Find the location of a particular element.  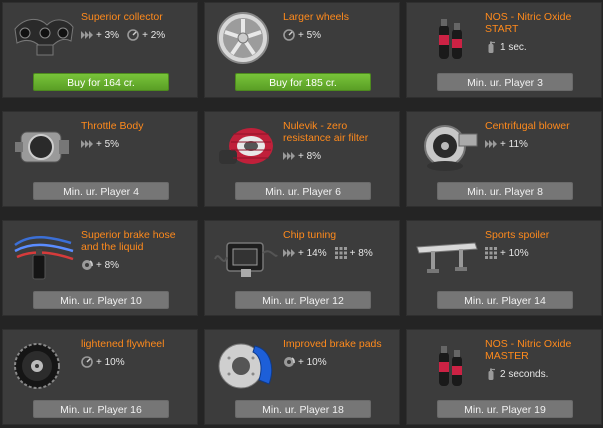

min-level-button: Min. ur. Player 4 is located at coordinates (101, 191).